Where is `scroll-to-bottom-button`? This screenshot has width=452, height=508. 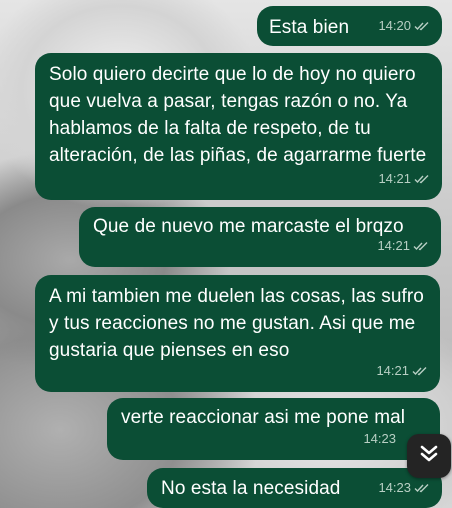 scroll-to-bottom-button is located at coordinates (429, 456).